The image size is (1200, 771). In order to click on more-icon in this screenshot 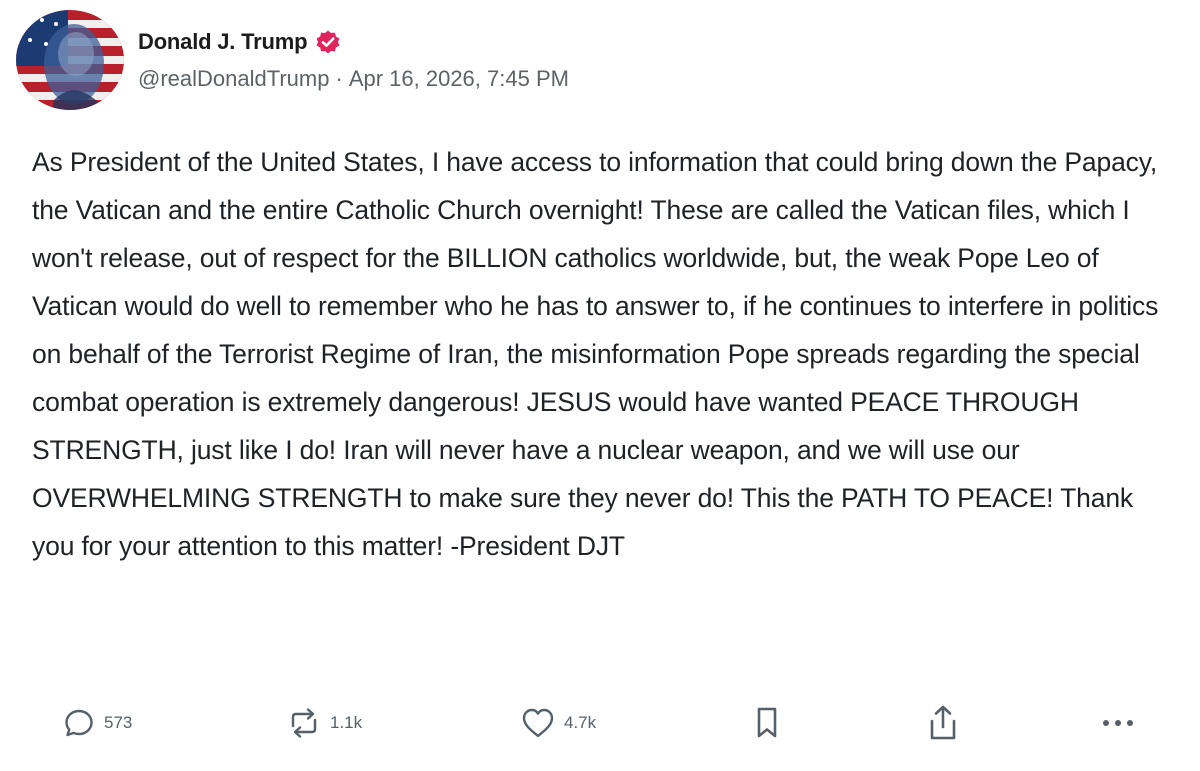, I will do `click(1118, 723)`.